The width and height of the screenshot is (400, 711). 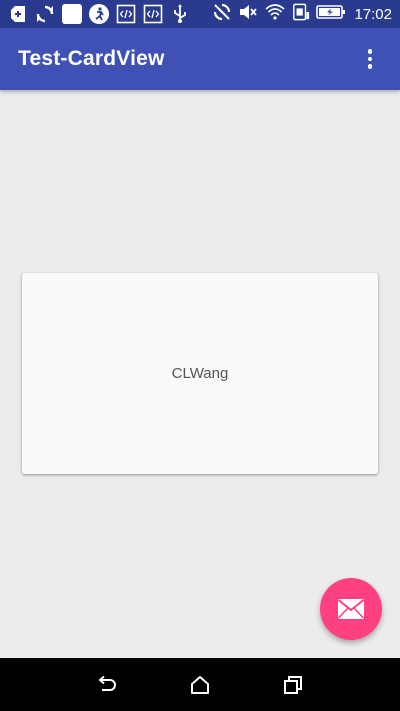 I want to click on email-icon, so click(x=351, y=609).